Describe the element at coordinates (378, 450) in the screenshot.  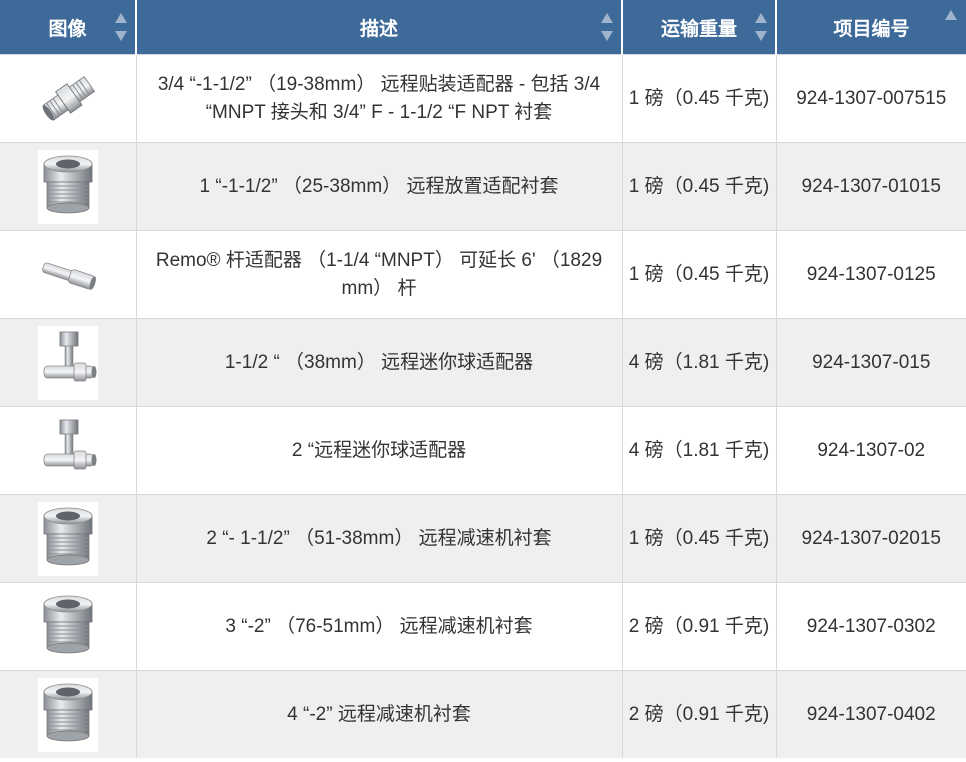
I see `product-description: 2 “远程迷你球适配器` at that location.